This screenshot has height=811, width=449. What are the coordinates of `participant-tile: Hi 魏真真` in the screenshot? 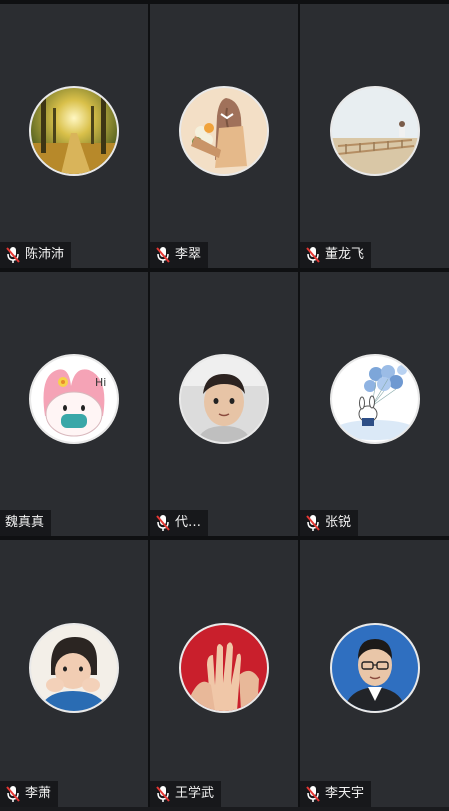 It's located at (74, 404).